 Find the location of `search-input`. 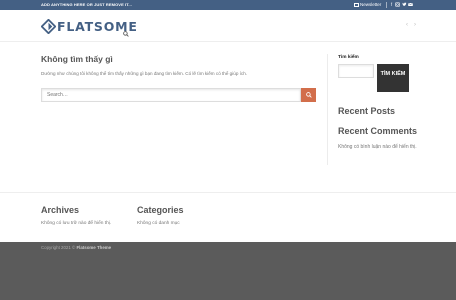

search-input is located at coordinates (171, 95).